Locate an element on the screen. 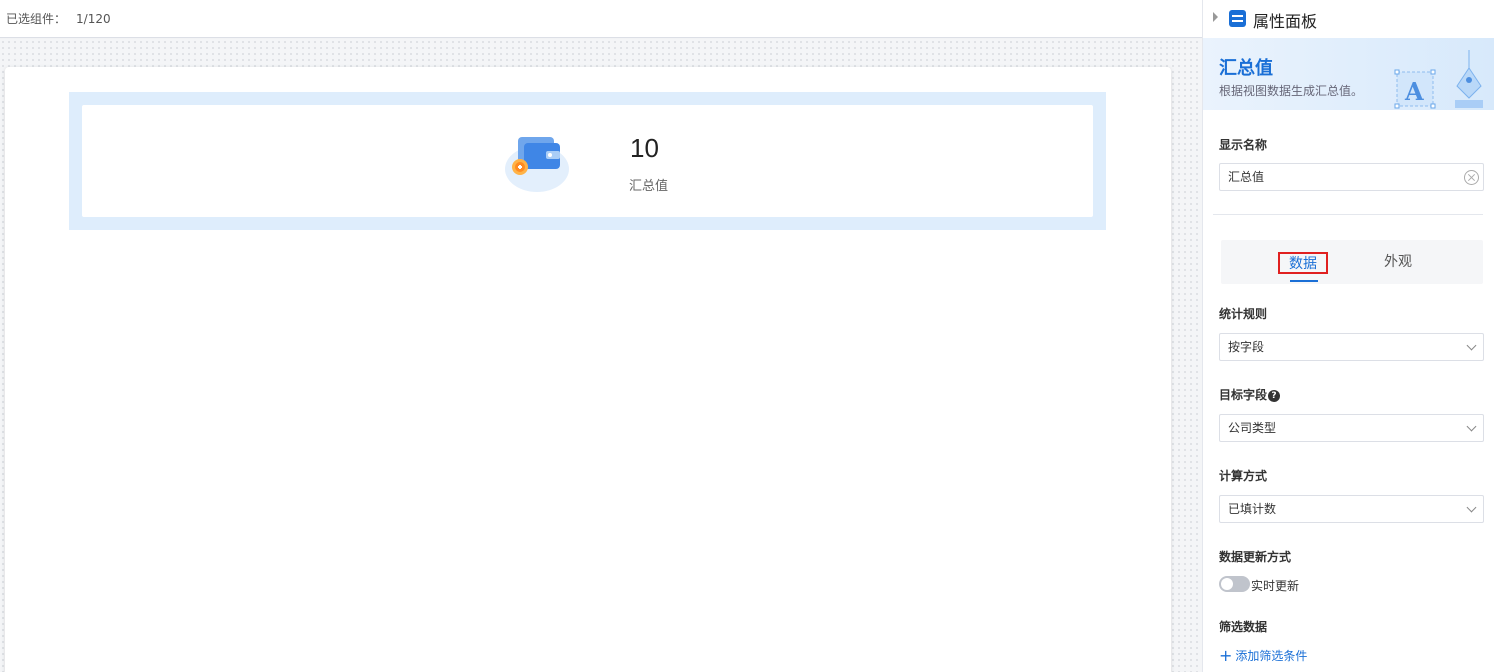  summary-label: 汇总值 is located at coordinates (649, 186).